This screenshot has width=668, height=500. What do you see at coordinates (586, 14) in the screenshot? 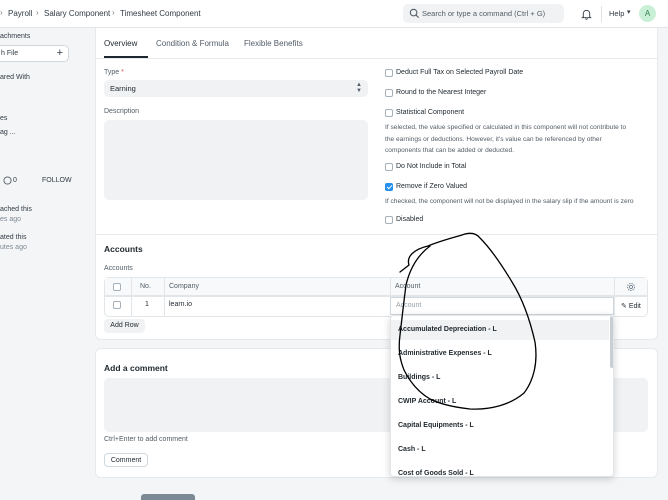
I see `bell-icon` at bounding box center [586, 14].